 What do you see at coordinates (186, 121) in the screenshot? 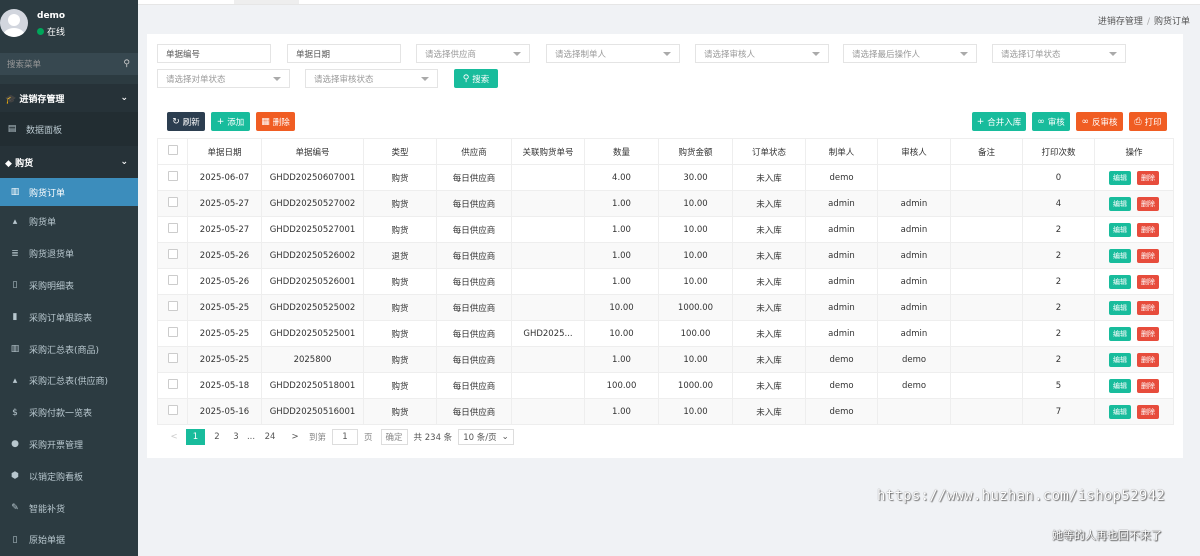
I see `refresh-button: ↻ 刷新` at bounding box center [186, 121].